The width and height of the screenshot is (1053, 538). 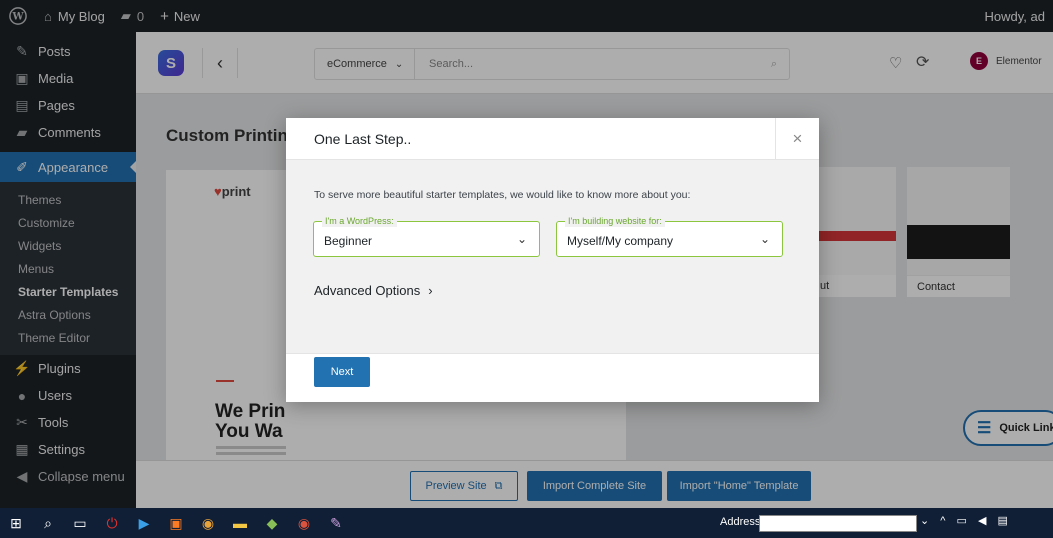 I want to click on dialog-title: One Last Step.., so click(x=363, y=138).